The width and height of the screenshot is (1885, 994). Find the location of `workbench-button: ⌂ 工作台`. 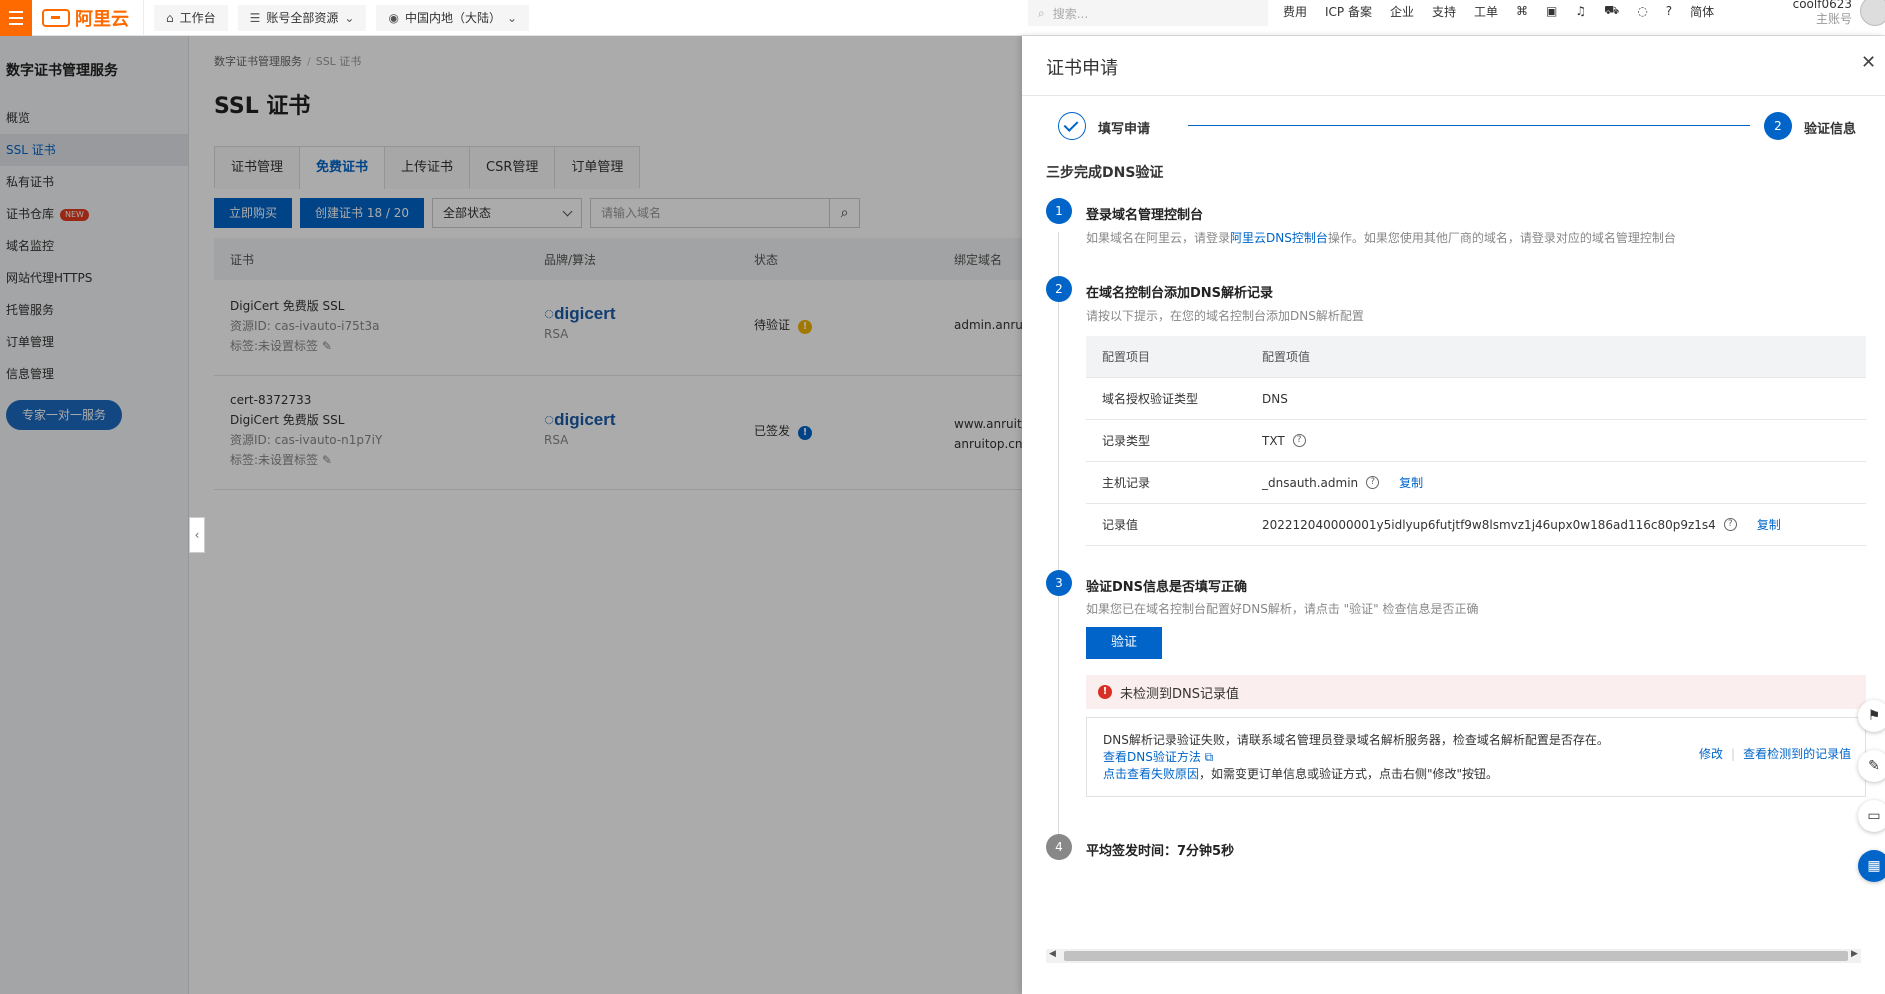

workbench-button: ⌂ 工作台 is located at coordinates (191, 17).